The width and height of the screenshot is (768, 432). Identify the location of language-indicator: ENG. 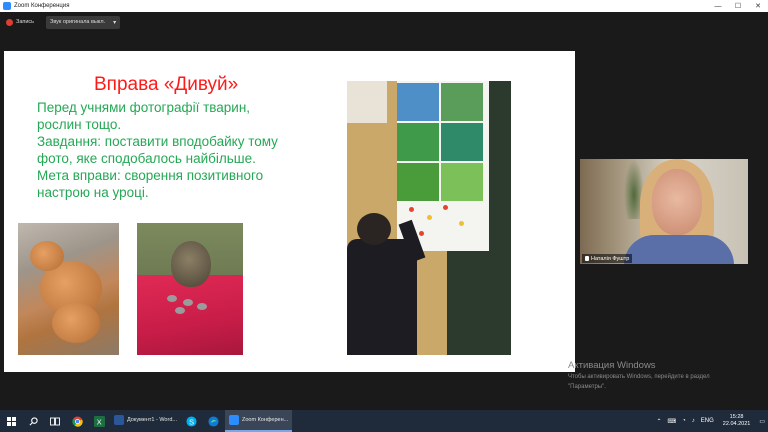
(707, 421).